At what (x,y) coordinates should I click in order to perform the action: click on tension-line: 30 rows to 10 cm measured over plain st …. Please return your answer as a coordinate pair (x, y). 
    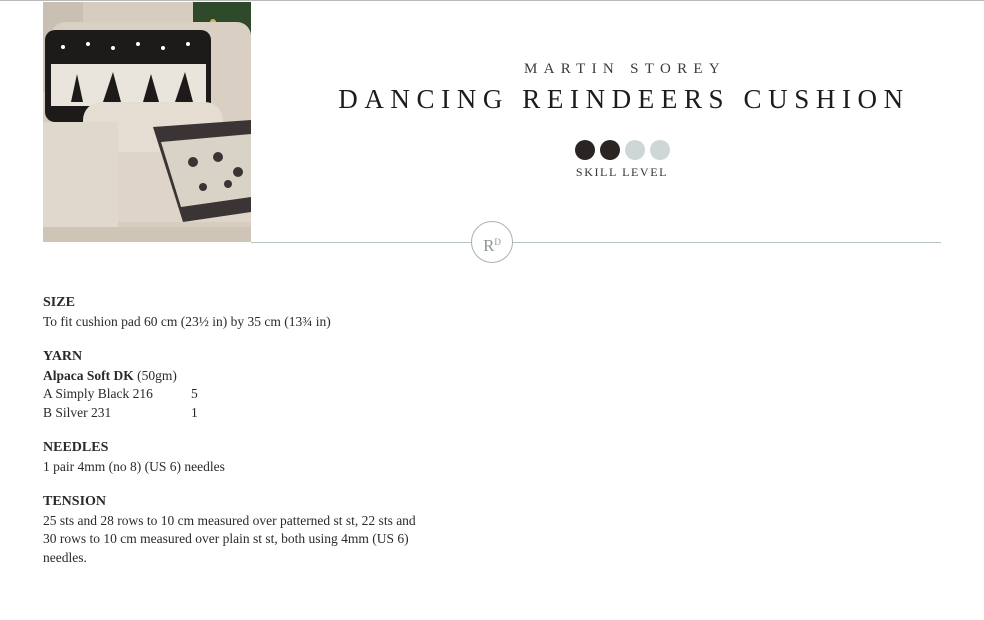
    Looking at the image, I should click on (226, 538).